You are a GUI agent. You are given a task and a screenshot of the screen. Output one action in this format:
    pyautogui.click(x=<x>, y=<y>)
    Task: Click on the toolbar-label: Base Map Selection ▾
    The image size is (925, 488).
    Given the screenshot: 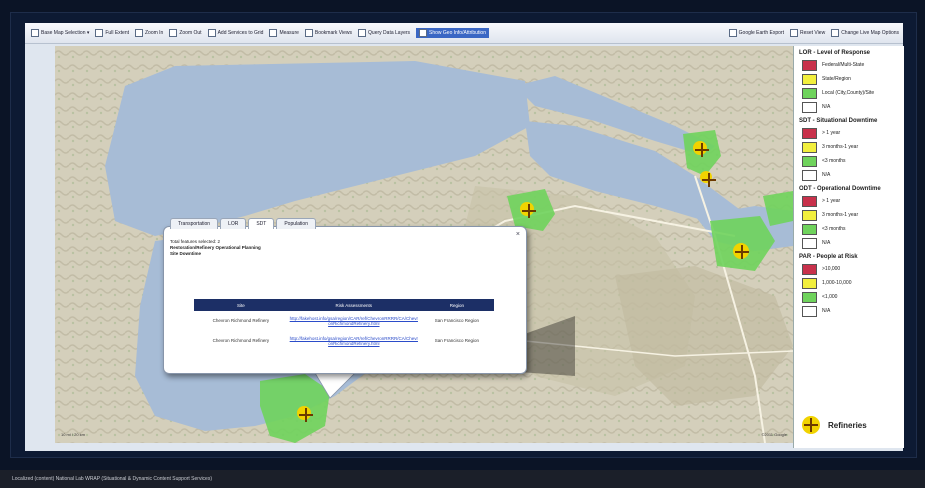 What is the action you would take?
    pyautogui.click(x=65, y=33)
    